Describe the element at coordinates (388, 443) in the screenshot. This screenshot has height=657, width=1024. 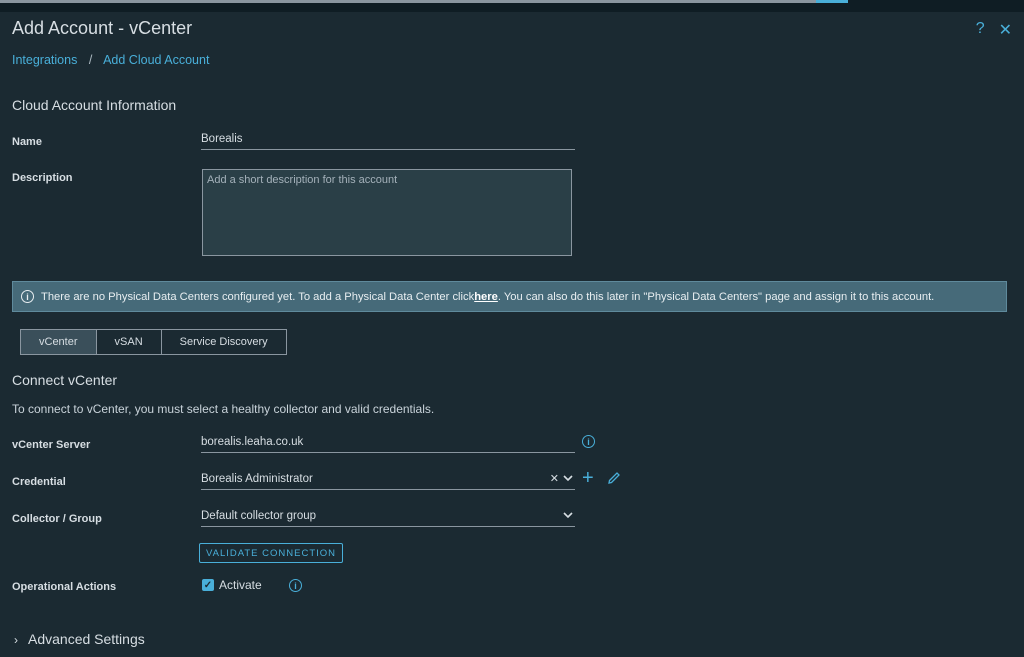
I see `vcenter-server-input: borealis.leaha.co.uk` at that location.